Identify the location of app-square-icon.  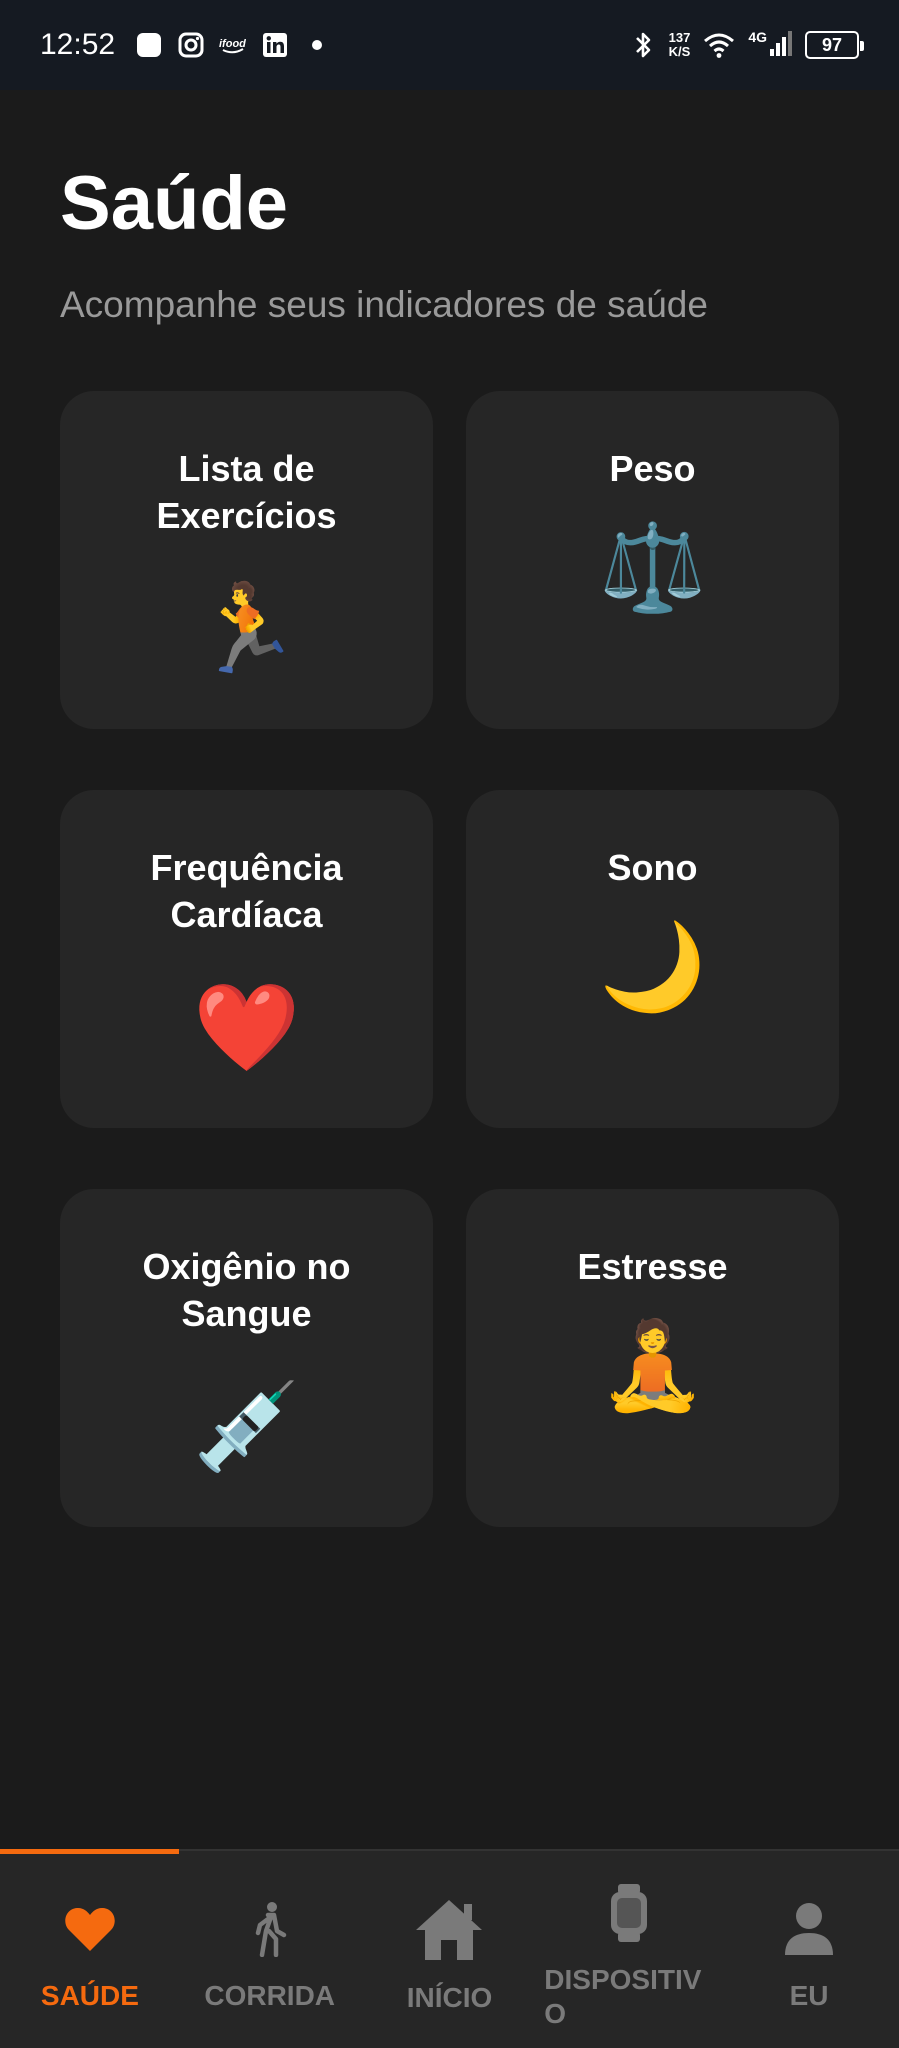
(149, 45).